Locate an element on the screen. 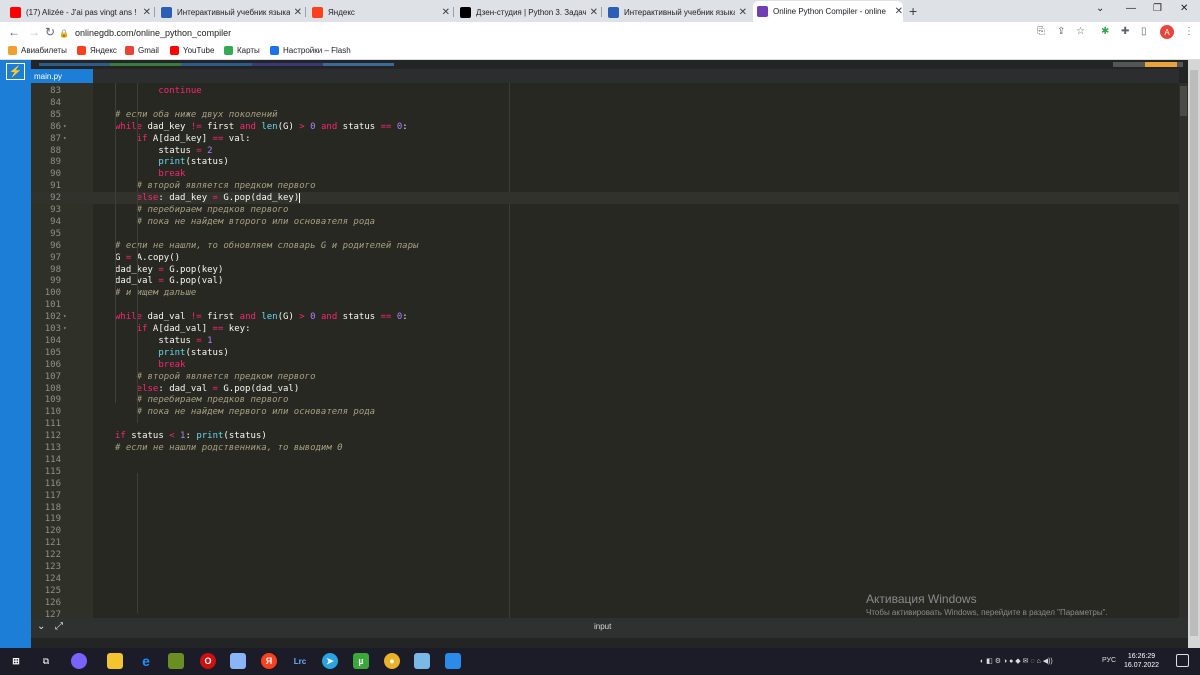 The width and height of the screenshot is (1200, 675). code-line: 104 status = 1 is located at coordinates (605, 341).